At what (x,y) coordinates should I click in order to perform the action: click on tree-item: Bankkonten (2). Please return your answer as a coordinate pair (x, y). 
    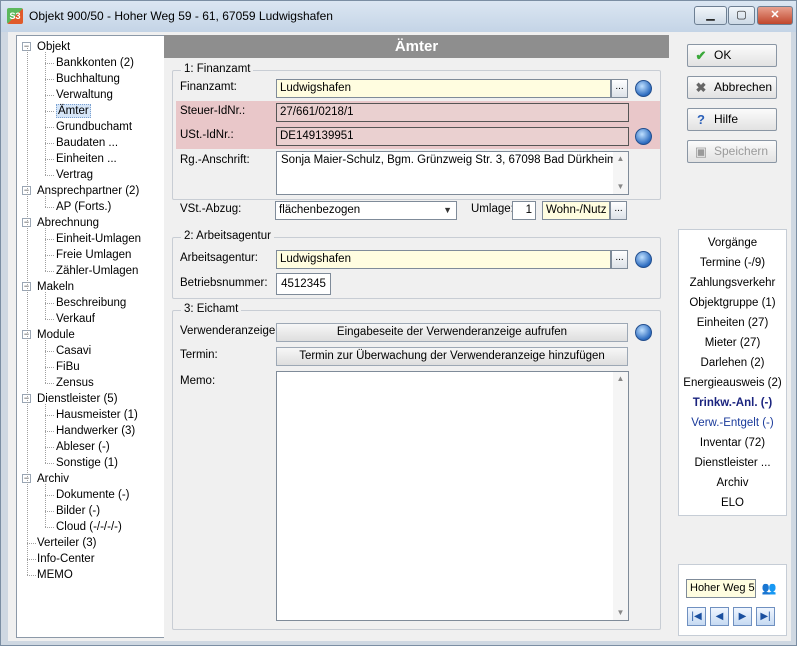
    Looking at the image, I should click on (95, 63).